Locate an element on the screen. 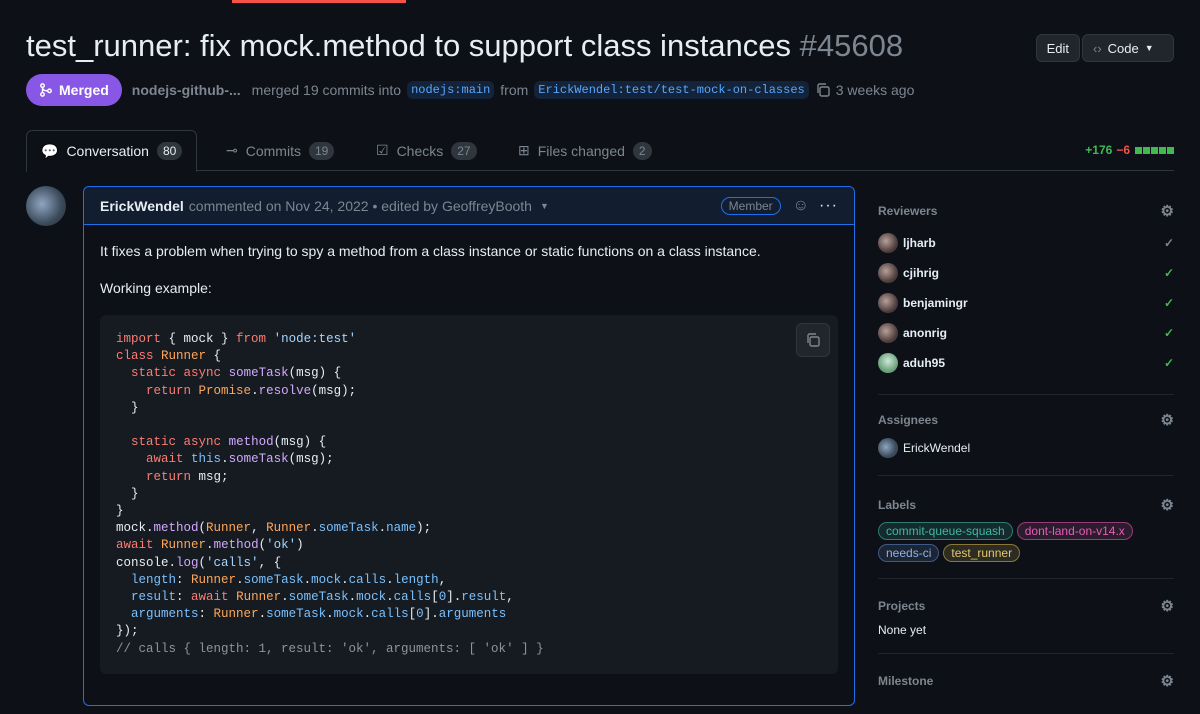 This screenshot has height=714, width=1200. from-text: from is located at coordinates (514, 90).